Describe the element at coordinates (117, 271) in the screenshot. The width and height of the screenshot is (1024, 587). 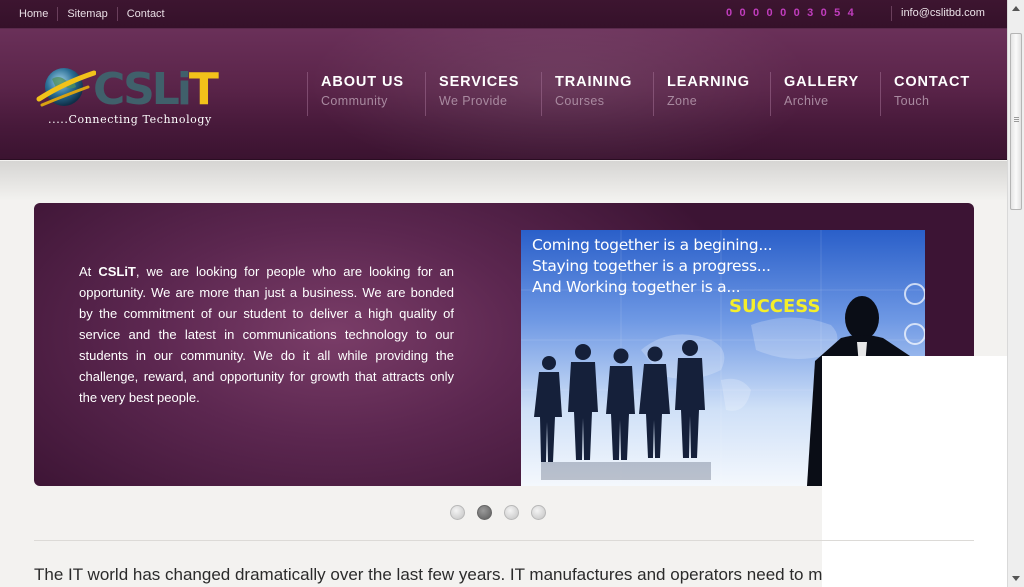
I see `slide-text-brand: CSLiT` at that location.